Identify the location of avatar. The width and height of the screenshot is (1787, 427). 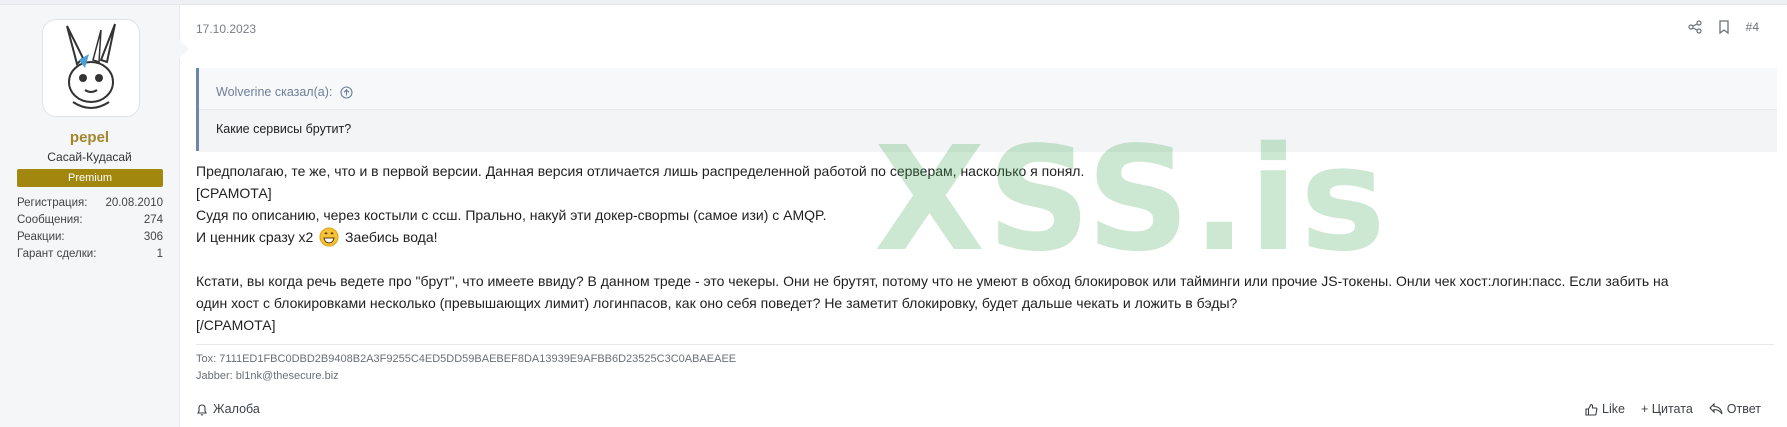
(91, 68).